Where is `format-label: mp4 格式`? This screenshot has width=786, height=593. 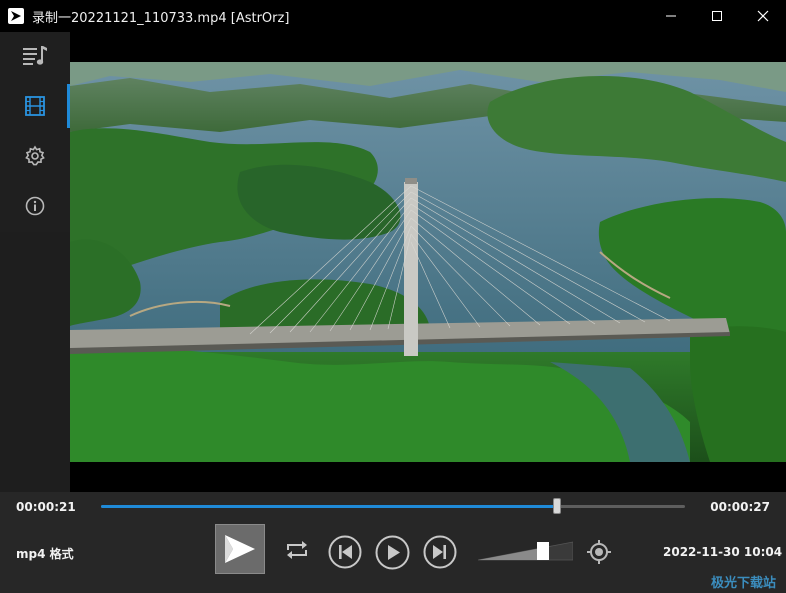
format-label: mp4 格式 is located at coordinates (45, 554).